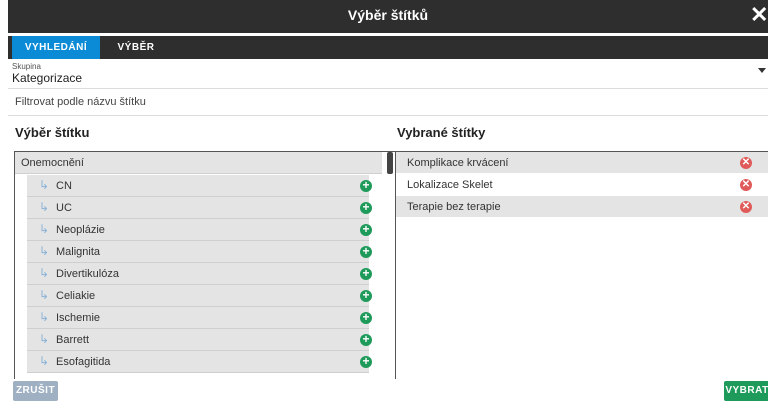 This screenshot has height=401, width=768. What do you see at coordinates (458, 163) in the screenshot?
I see `selected-tag-label: Komplikace krvácení` at bounding box center [458, 163].